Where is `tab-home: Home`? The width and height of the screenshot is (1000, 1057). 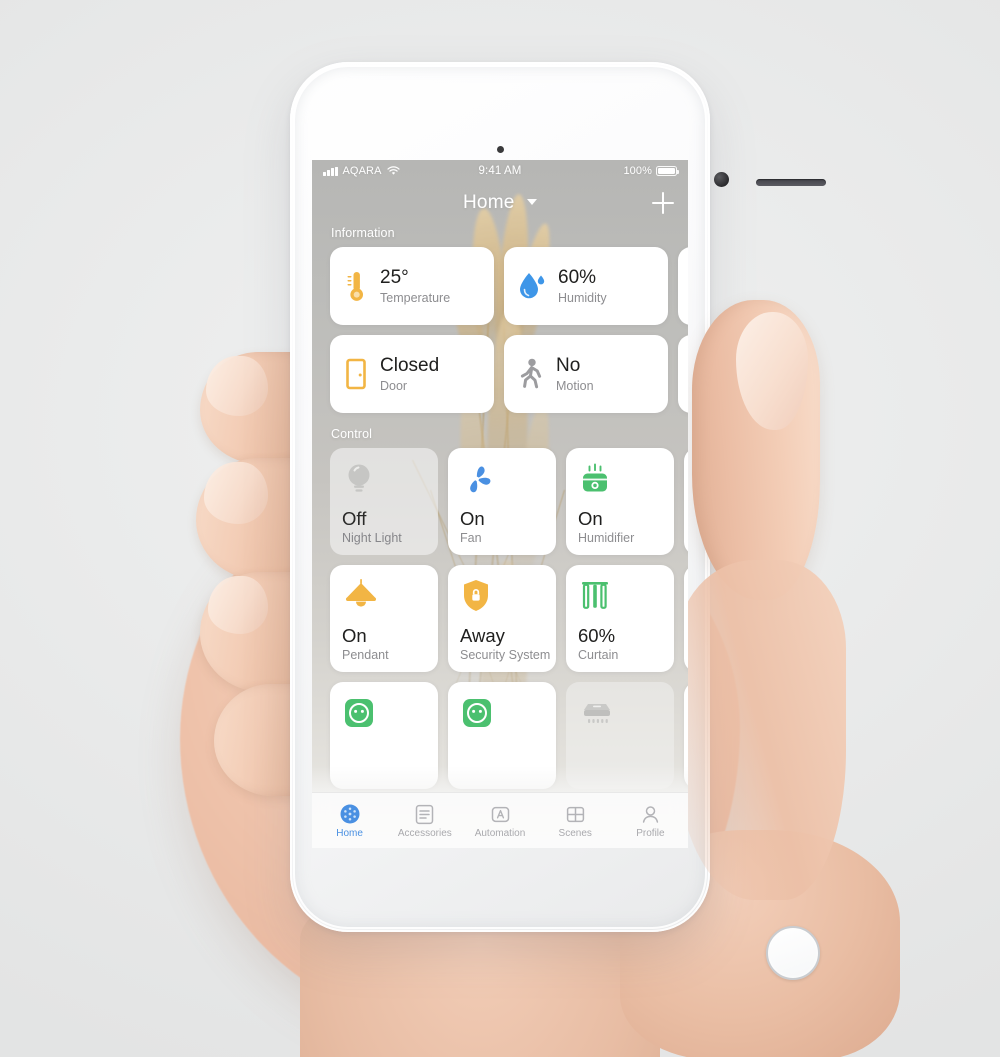 tab-home: Home is located at coordinates (349, 820).